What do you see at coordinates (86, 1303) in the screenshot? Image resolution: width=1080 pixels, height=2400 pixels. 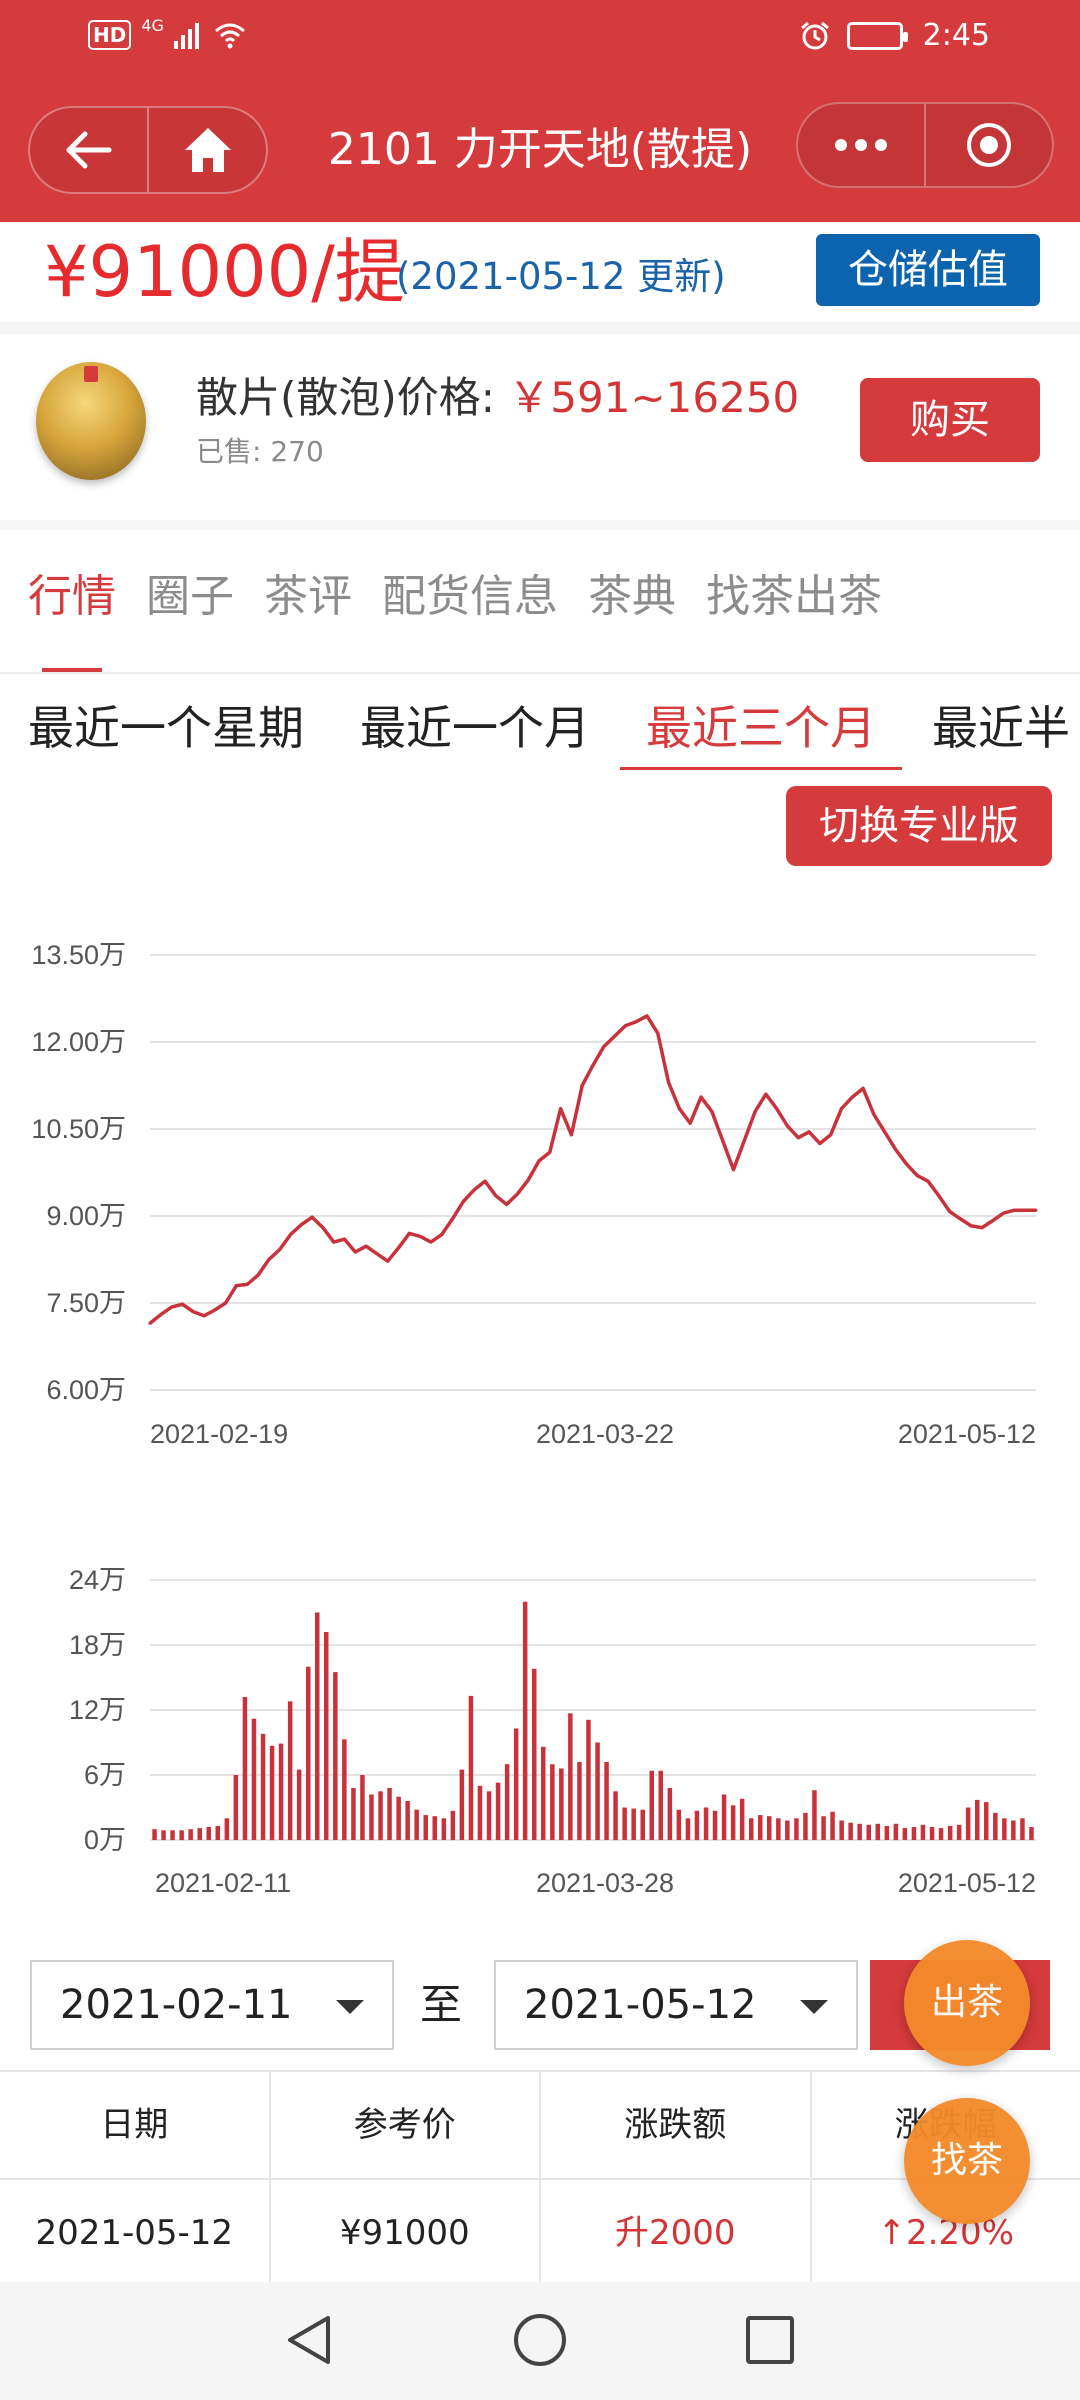 I see `y-tick-label: 7.50万` at bounding box center [86, 1303].